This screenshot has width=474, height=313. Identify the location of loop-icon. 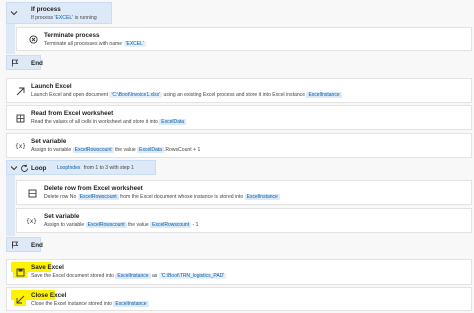
(24, 168).